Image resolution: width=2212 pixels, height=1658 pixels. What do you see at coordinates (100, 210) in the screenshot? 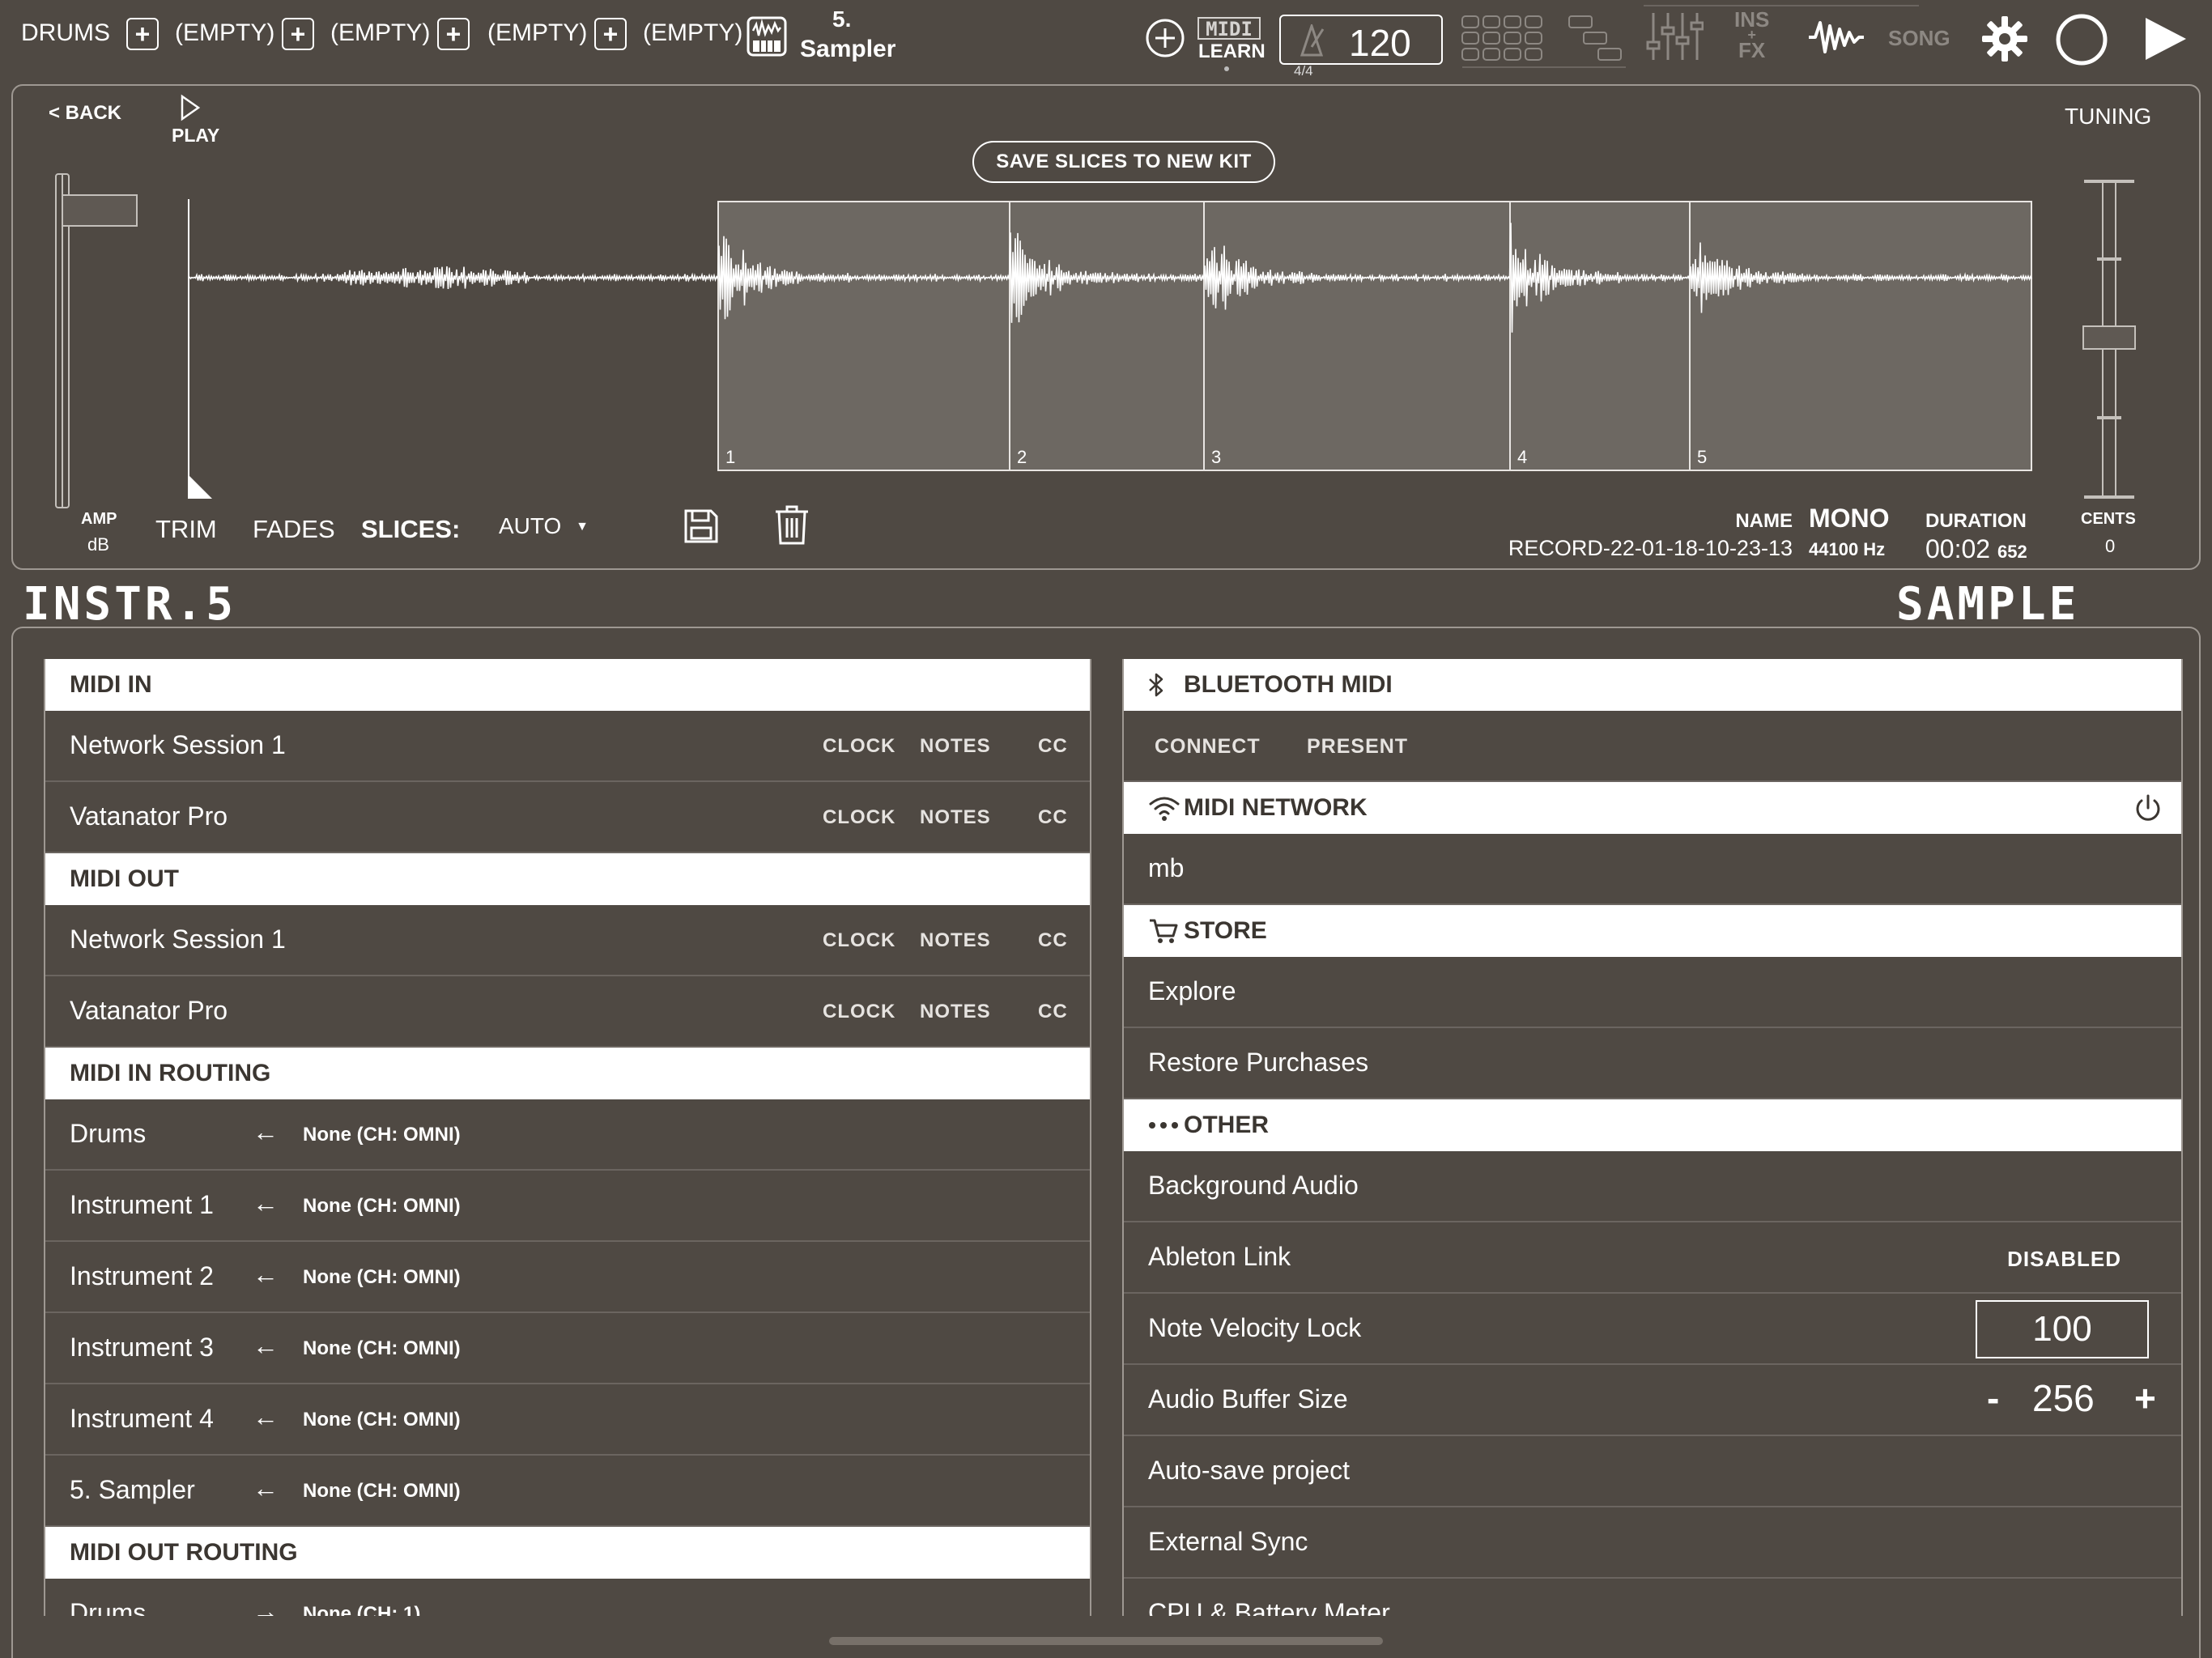
I see `amp-slider-handle` at bounding box center [100, 210].